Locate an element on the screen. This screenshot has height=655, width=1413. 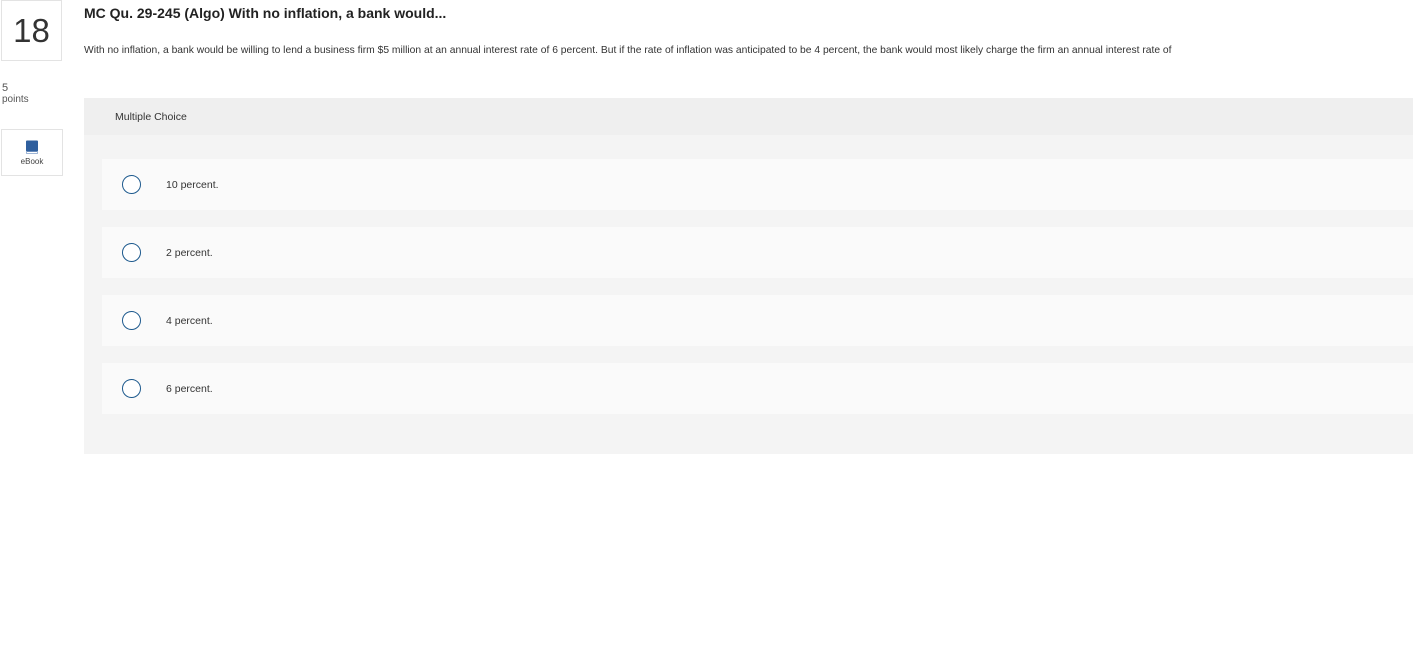
choice-label: 10 percent. is located at coordinates (192, 184).